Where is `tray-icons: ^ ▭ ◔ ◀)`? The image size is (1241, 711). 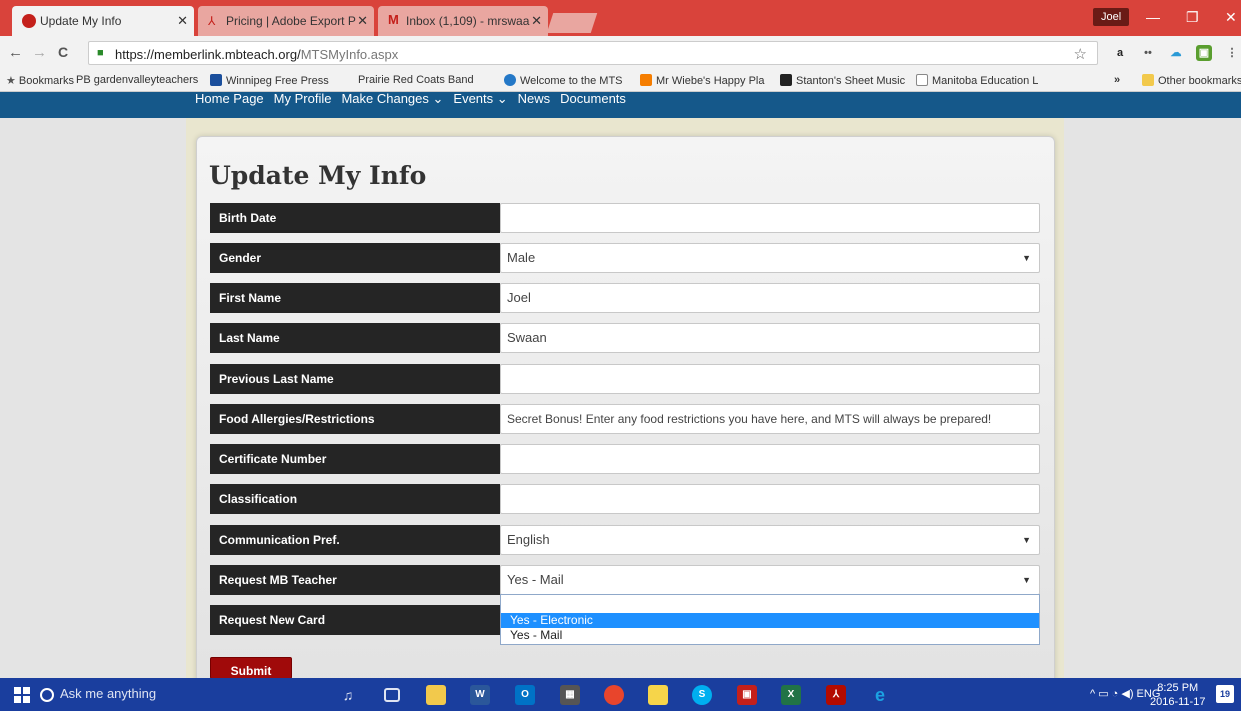
tray-icons: ^ ▭ ◔ ◀) is located at coordinates (1113, 694).